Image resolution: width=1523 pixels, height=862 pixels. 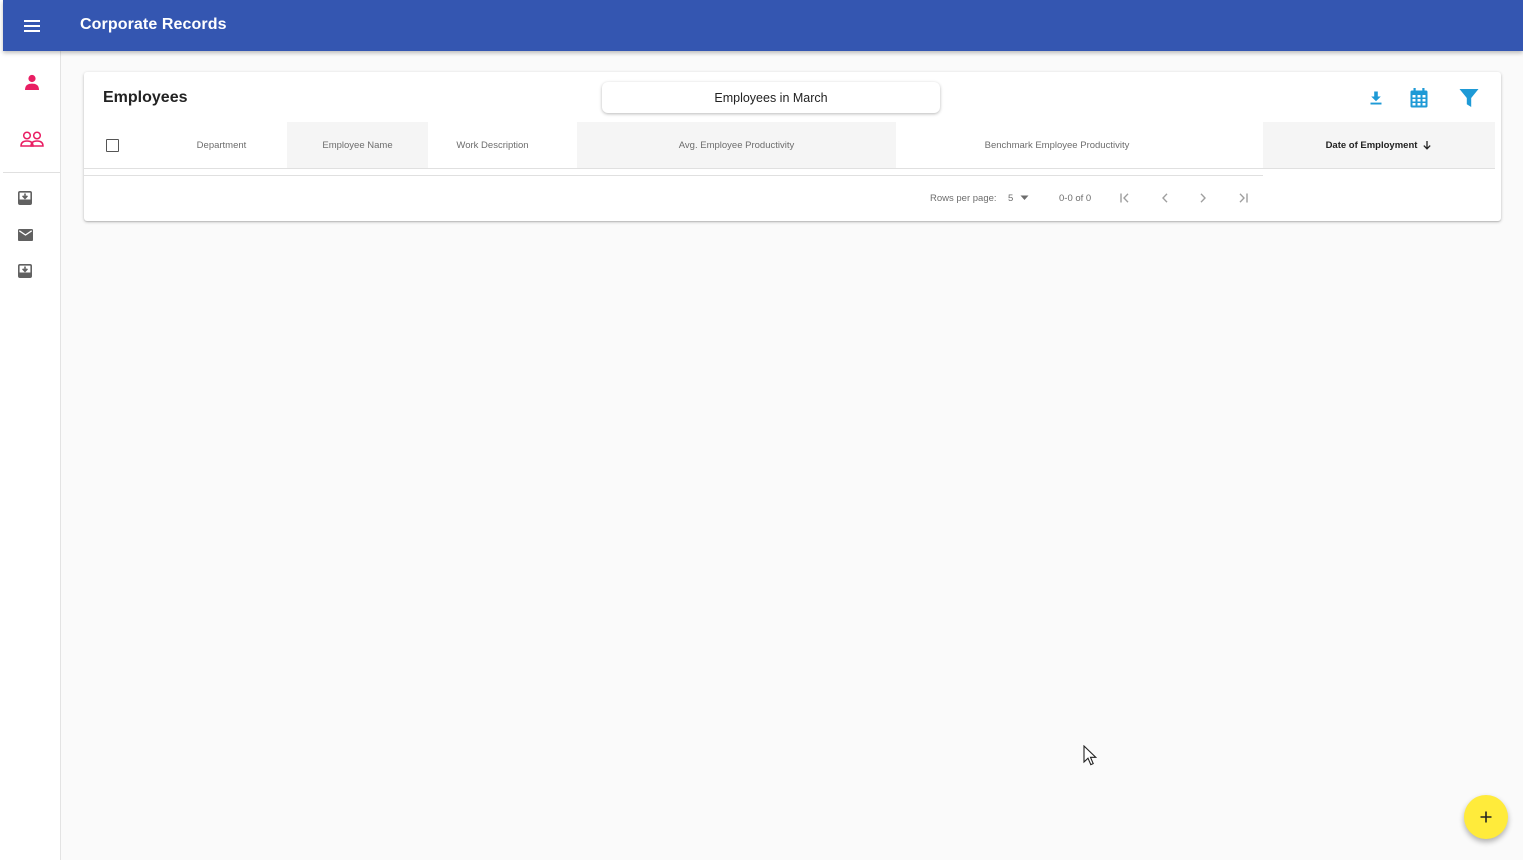 I want to click on rows-per-page-select: 5, so click(x=1018, y=198).